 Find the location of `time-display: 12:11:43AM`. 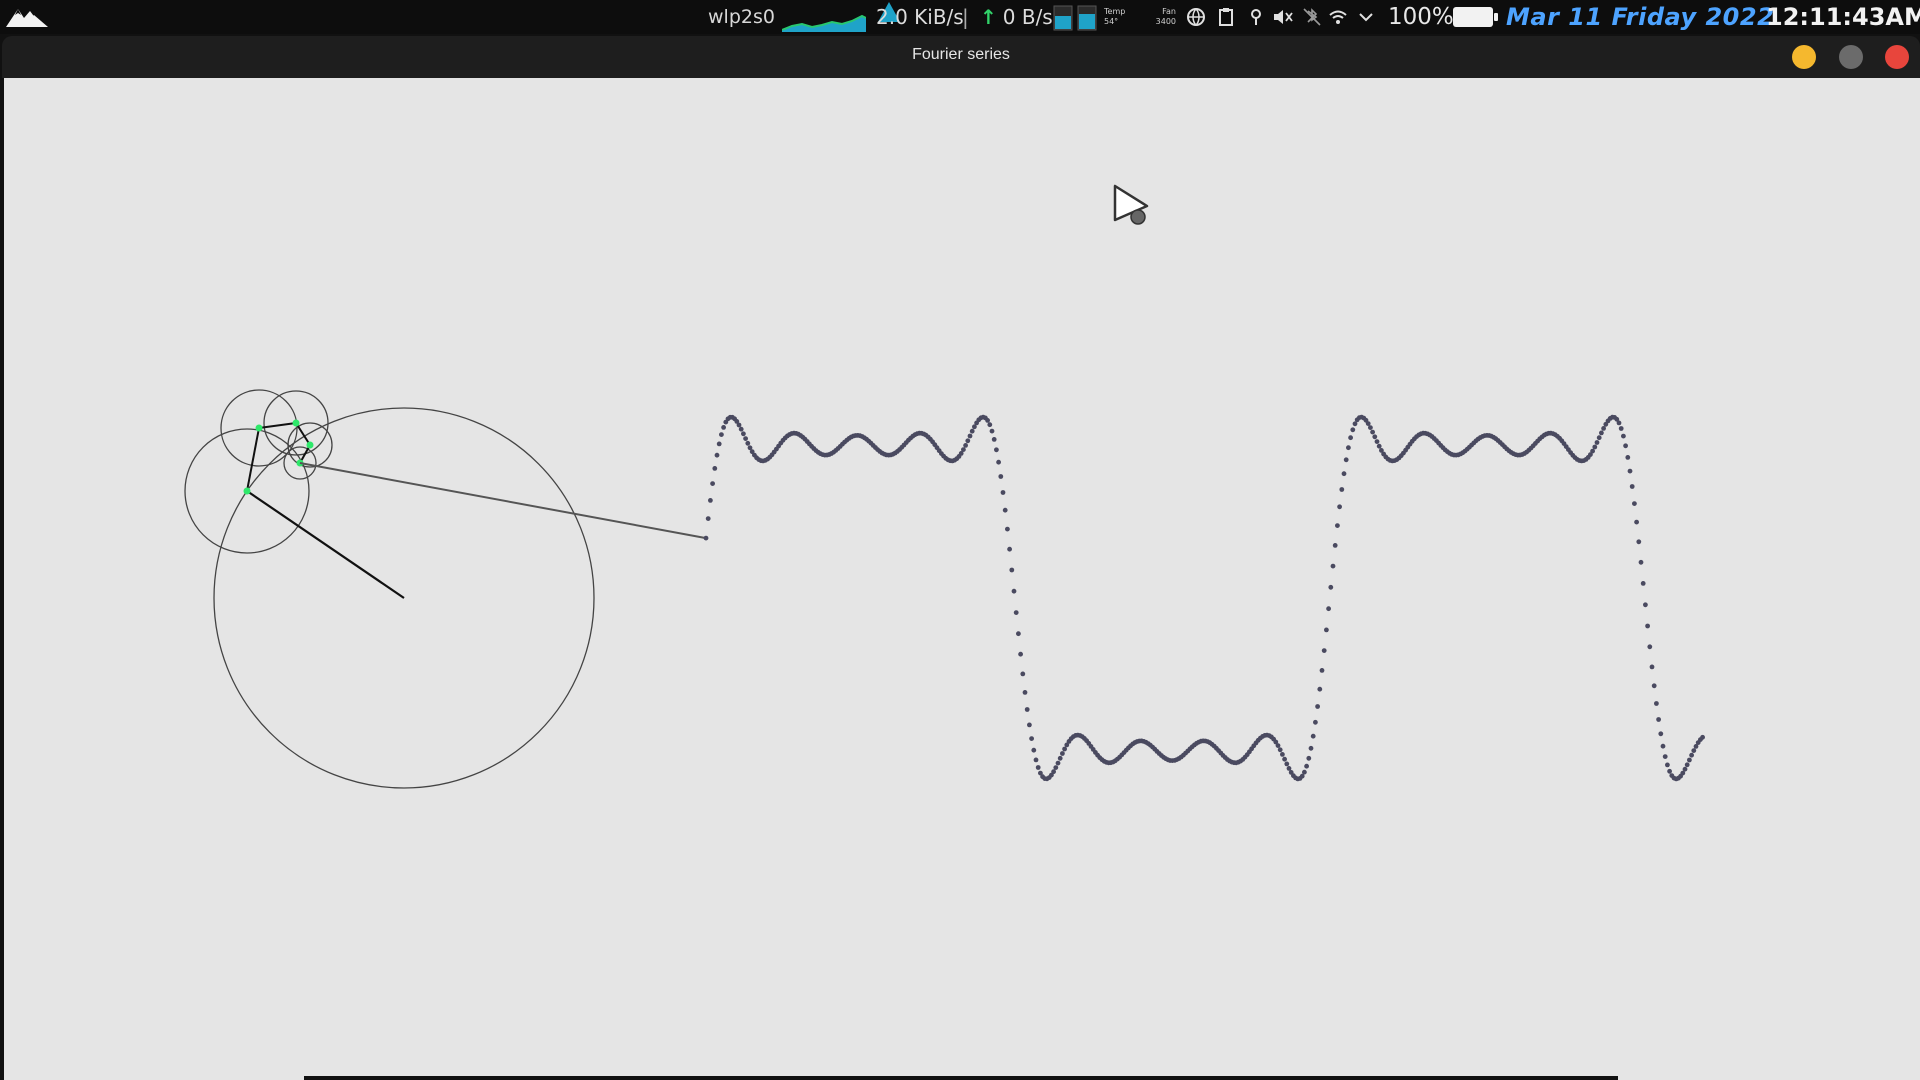

time-display: 12:11:43AM is located at coordinates (1843, 17).